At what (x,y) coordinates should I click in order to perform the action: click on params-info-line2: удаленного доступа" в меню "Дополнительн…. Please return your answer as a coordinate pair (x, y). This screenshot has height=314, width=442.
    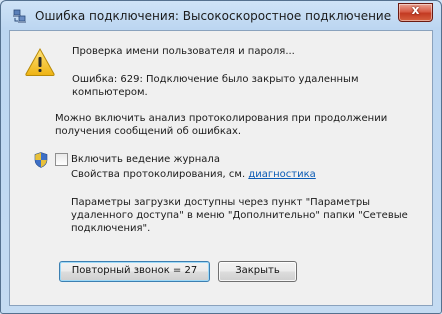
    Looking at the image, I should click on (239, 215).